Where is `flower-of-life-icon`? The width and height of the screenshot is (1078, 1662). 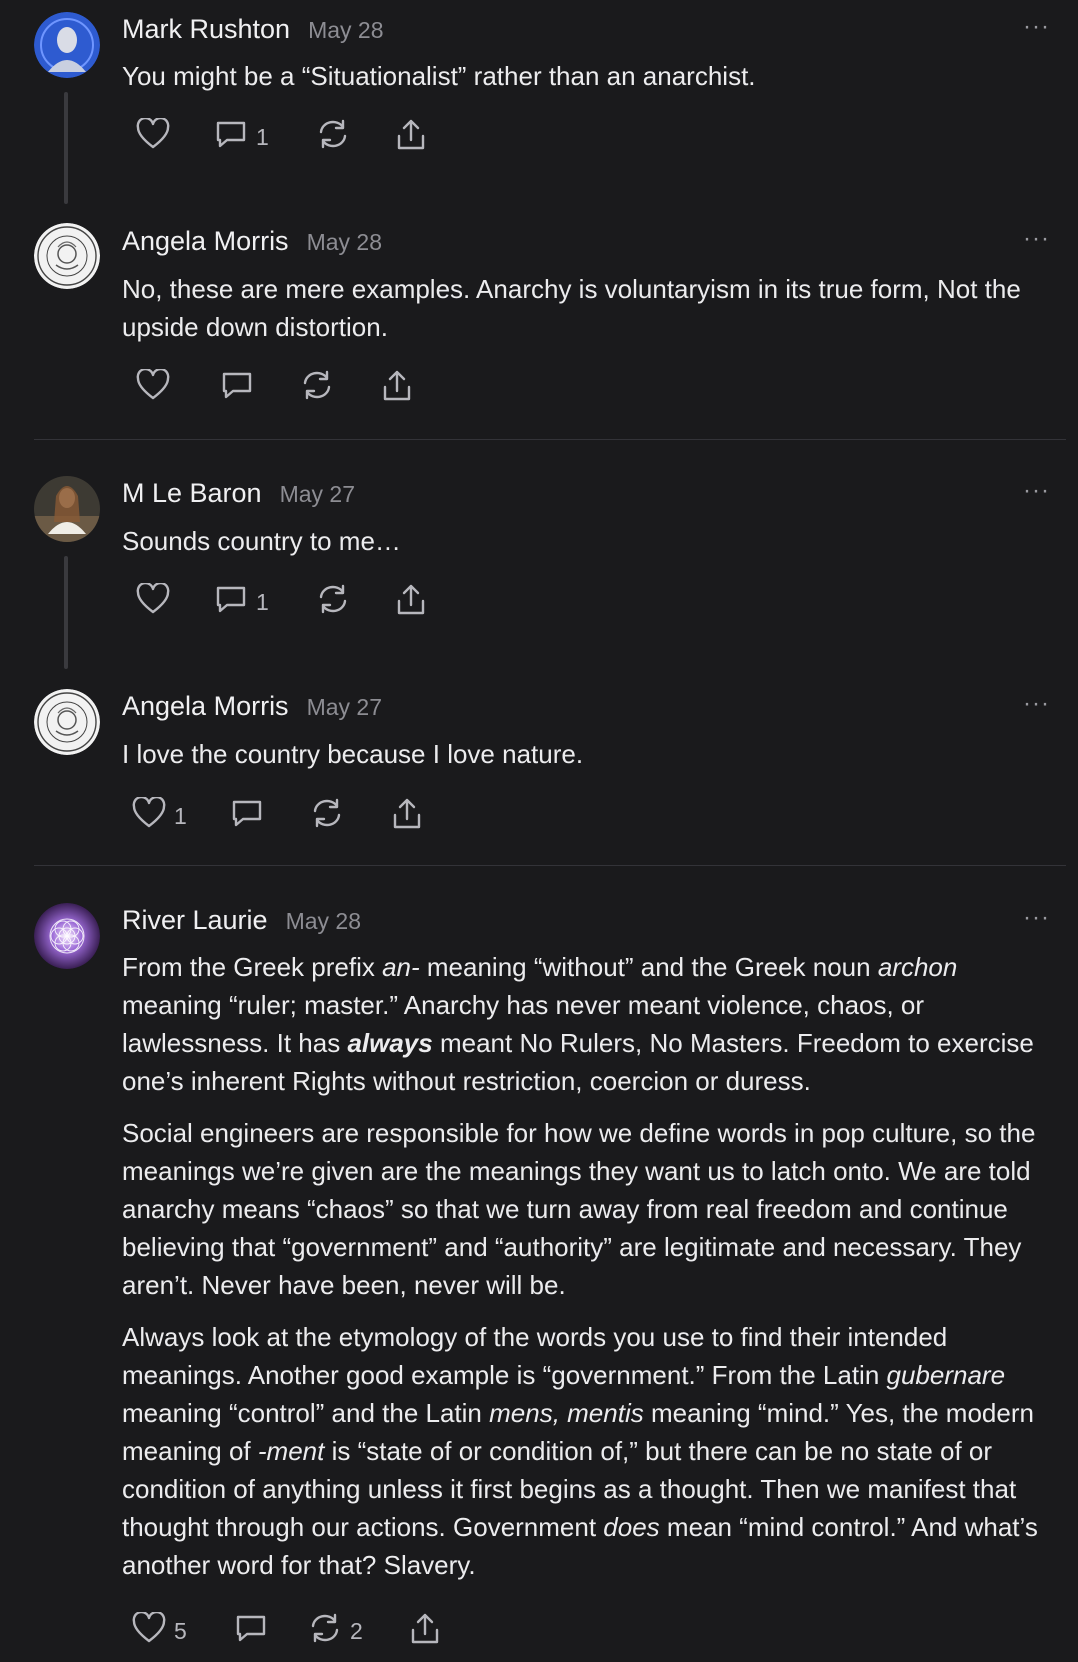 flower-of-life-icon is located at coordinates (67, 936).